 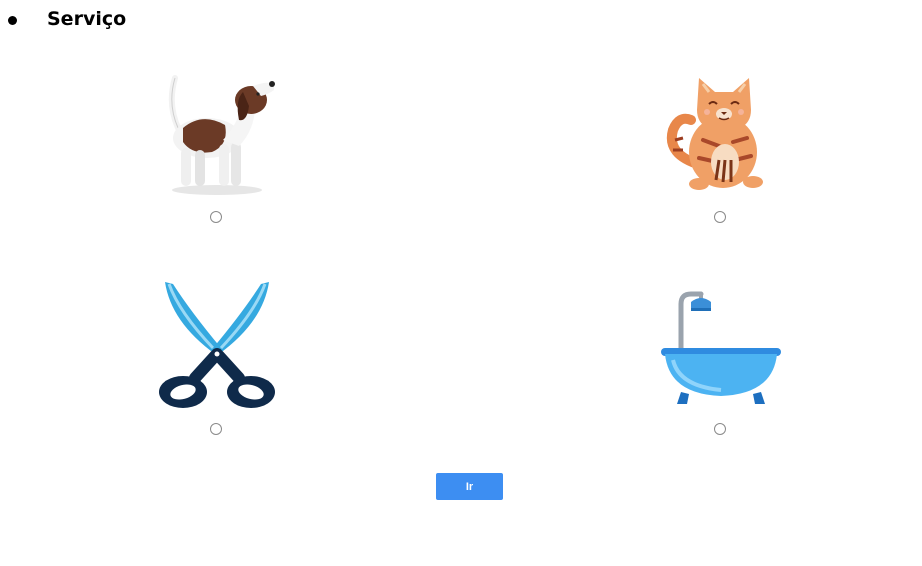 I want to click on dog-icon, so click(x=221, y=135).